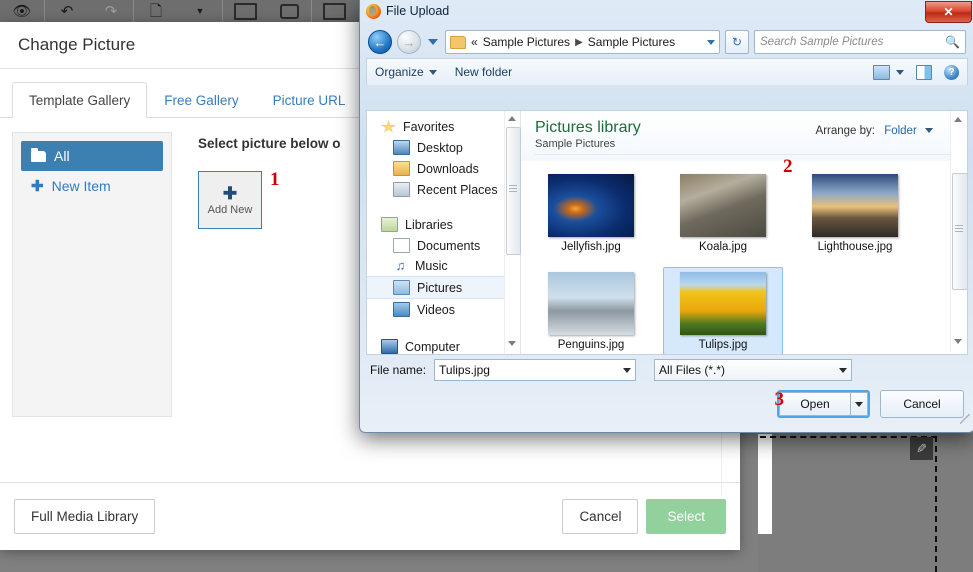 Image resolution: width=973 pixels, height=572 pixels. I want to click on nav-item-favorites: Favorites, so click(443, 127).